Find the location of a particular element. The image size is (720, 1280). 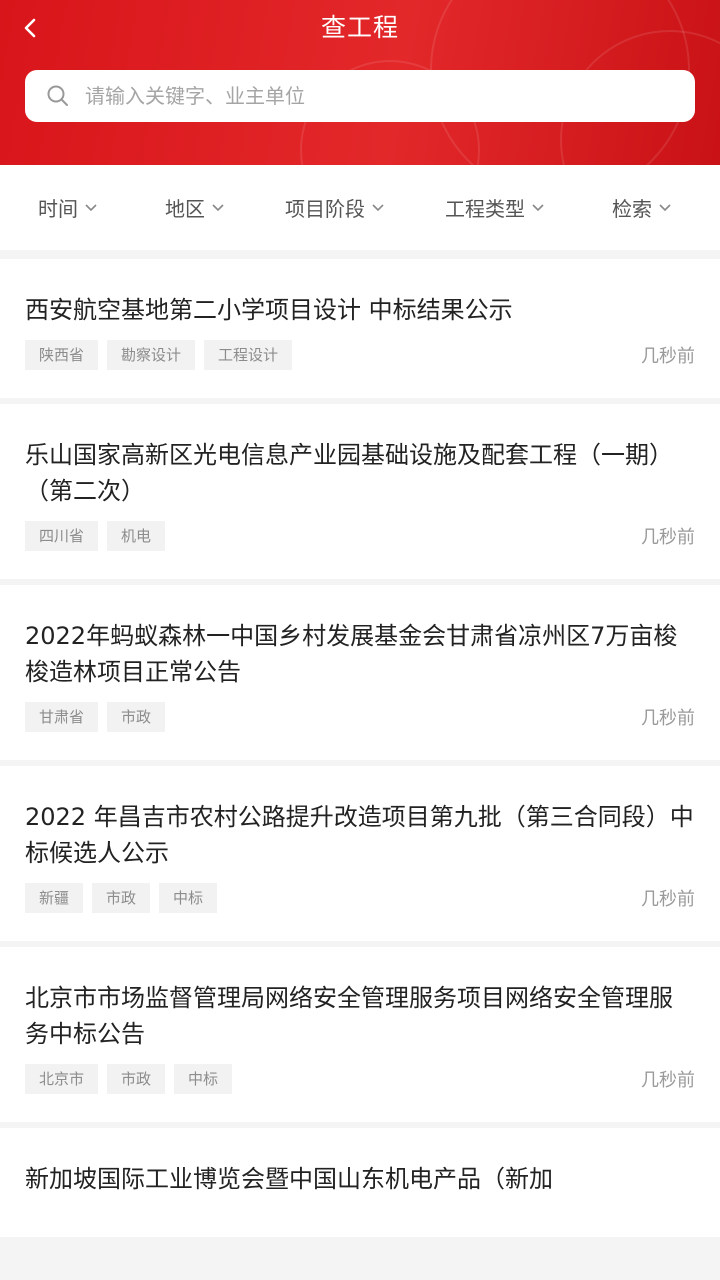

filter-bar: 时间 地区 项目阶段 工程类型 检索 is located at coordinates (360, 207).